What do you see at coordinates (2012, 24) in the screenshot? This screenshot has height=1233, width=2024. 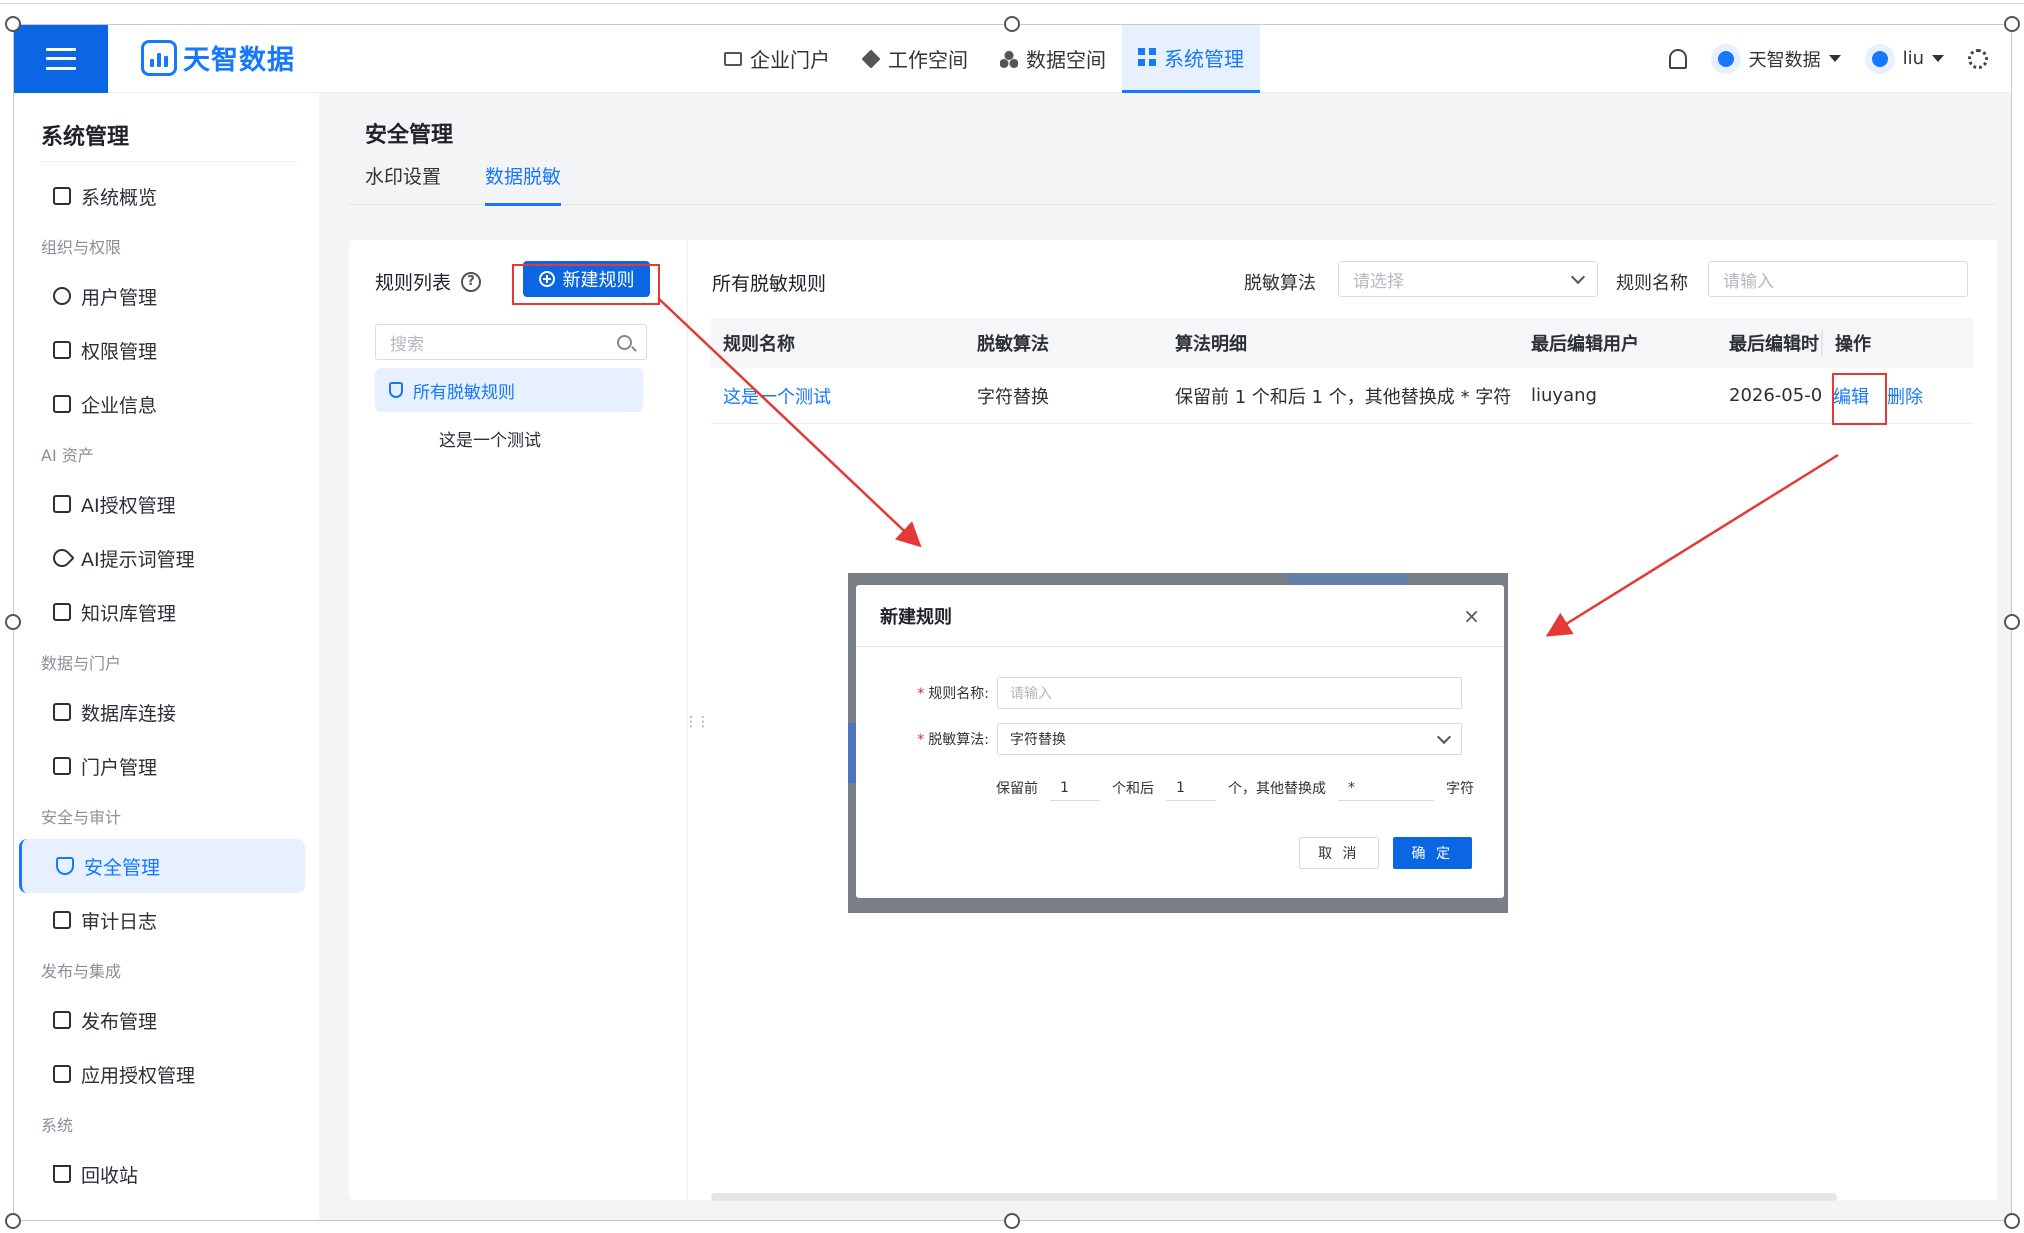 I see `resize-handle-top-right` at bounding box center [2012, 24].